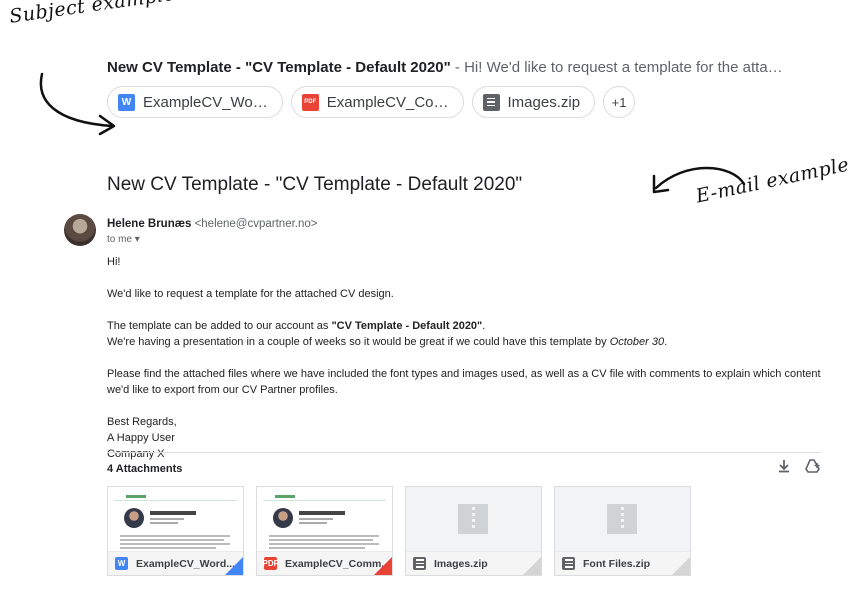 Image resolution: width=861 pixels, height=612 pixels. Describe the element at coordinates (114, 262) in the screenshot. I see `greeting: Hi!` at that location.